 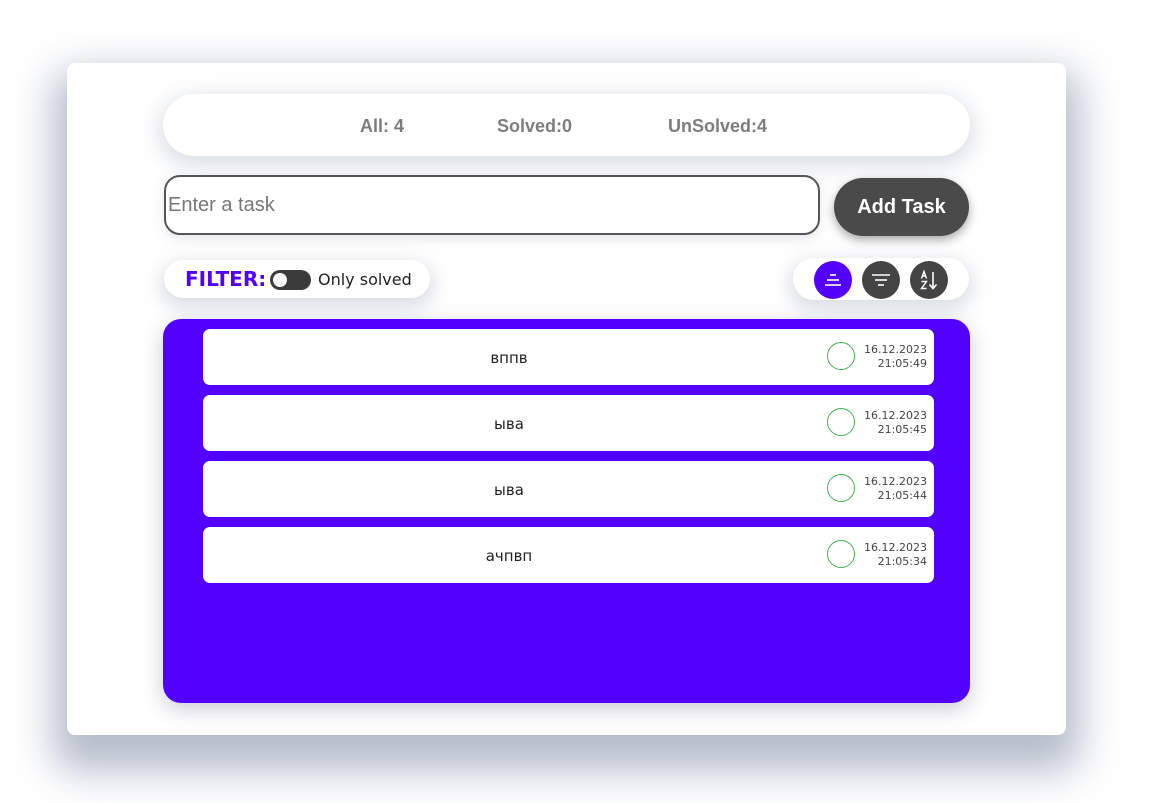 I want to click on sort-panel, so click(x=881, y=279).